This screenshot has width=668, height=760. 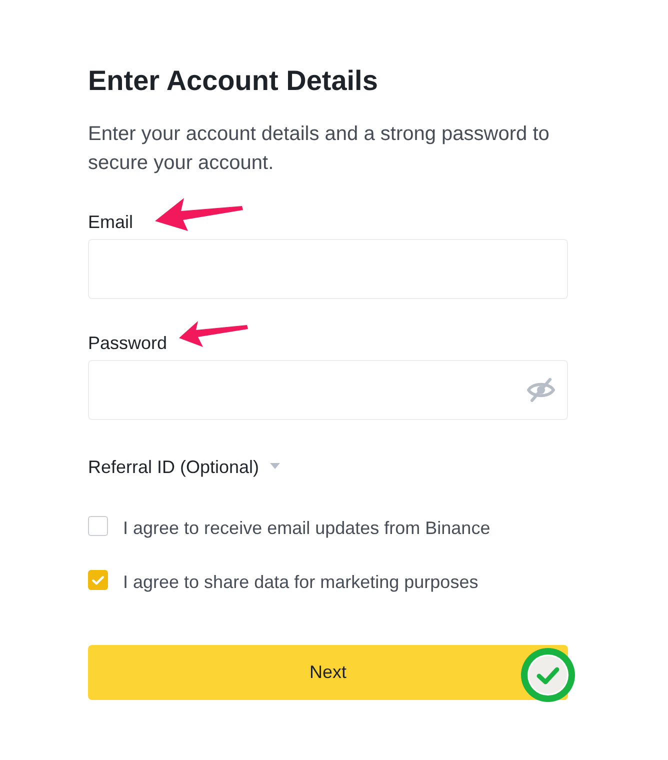 I want to click on checkbox-label: I agree to share data for marketing purposes, so click(x=300, y=582).